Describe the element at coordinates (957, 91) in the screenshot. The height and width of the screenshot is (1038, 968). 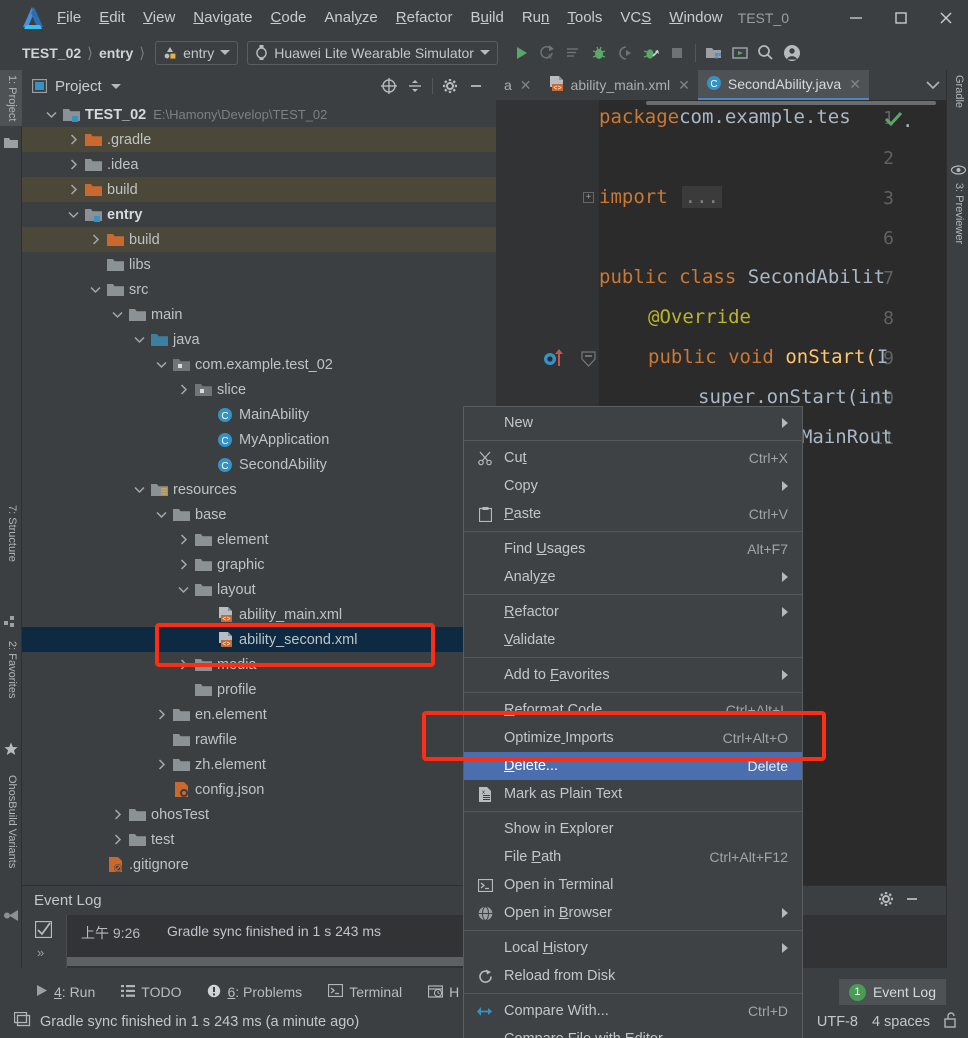
I see `sidebar-item-gradle: Gradle` at that location.